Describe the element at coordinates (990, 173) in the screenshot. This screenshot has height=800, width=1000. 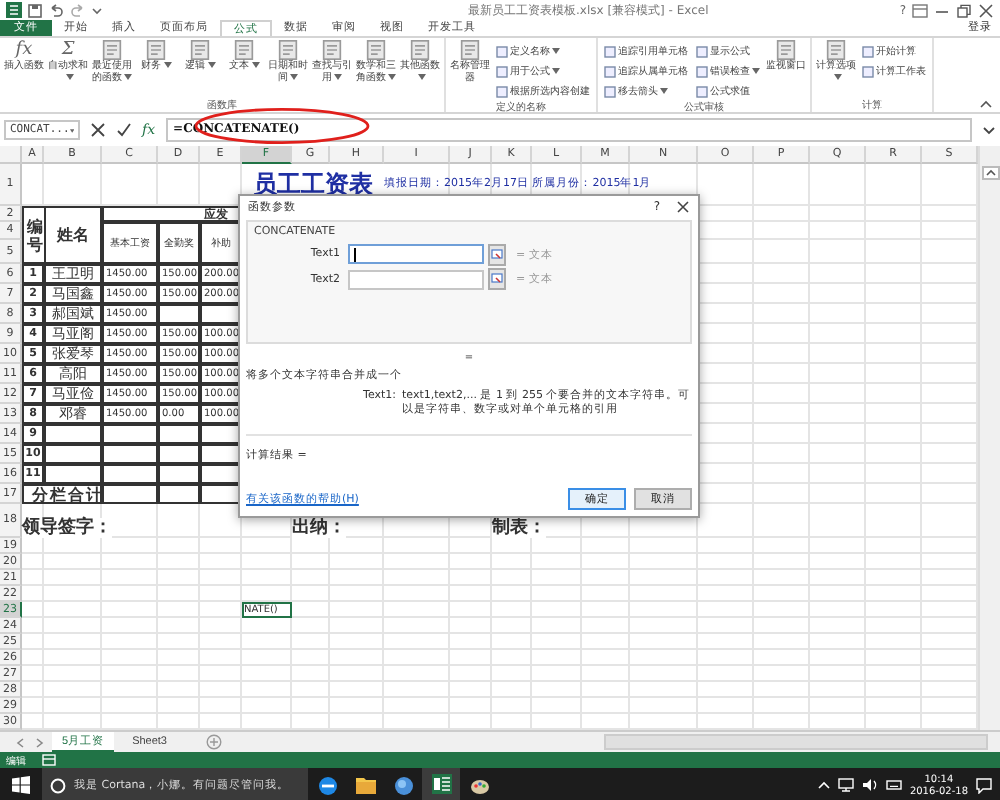
I see `scroll-up-icon` at that location.